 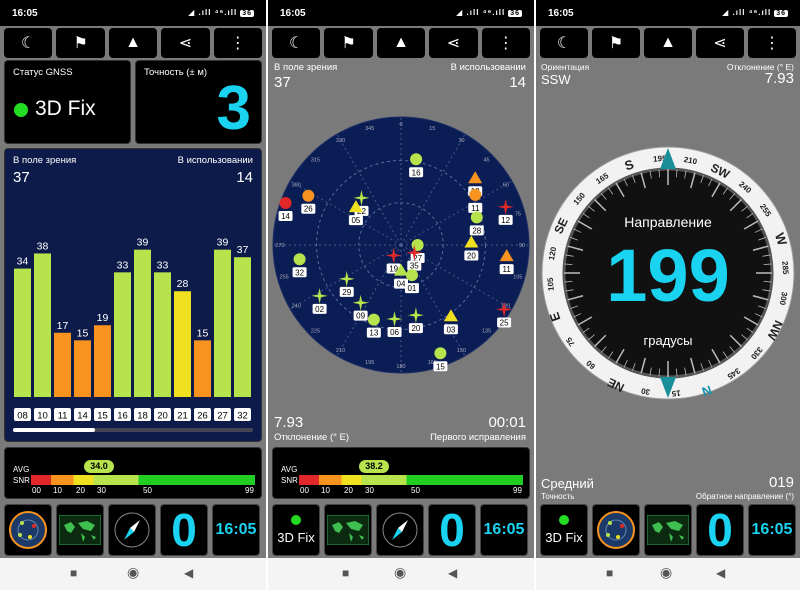 I want to click on satellite-id-label: 05, so click(x=355, y=220).